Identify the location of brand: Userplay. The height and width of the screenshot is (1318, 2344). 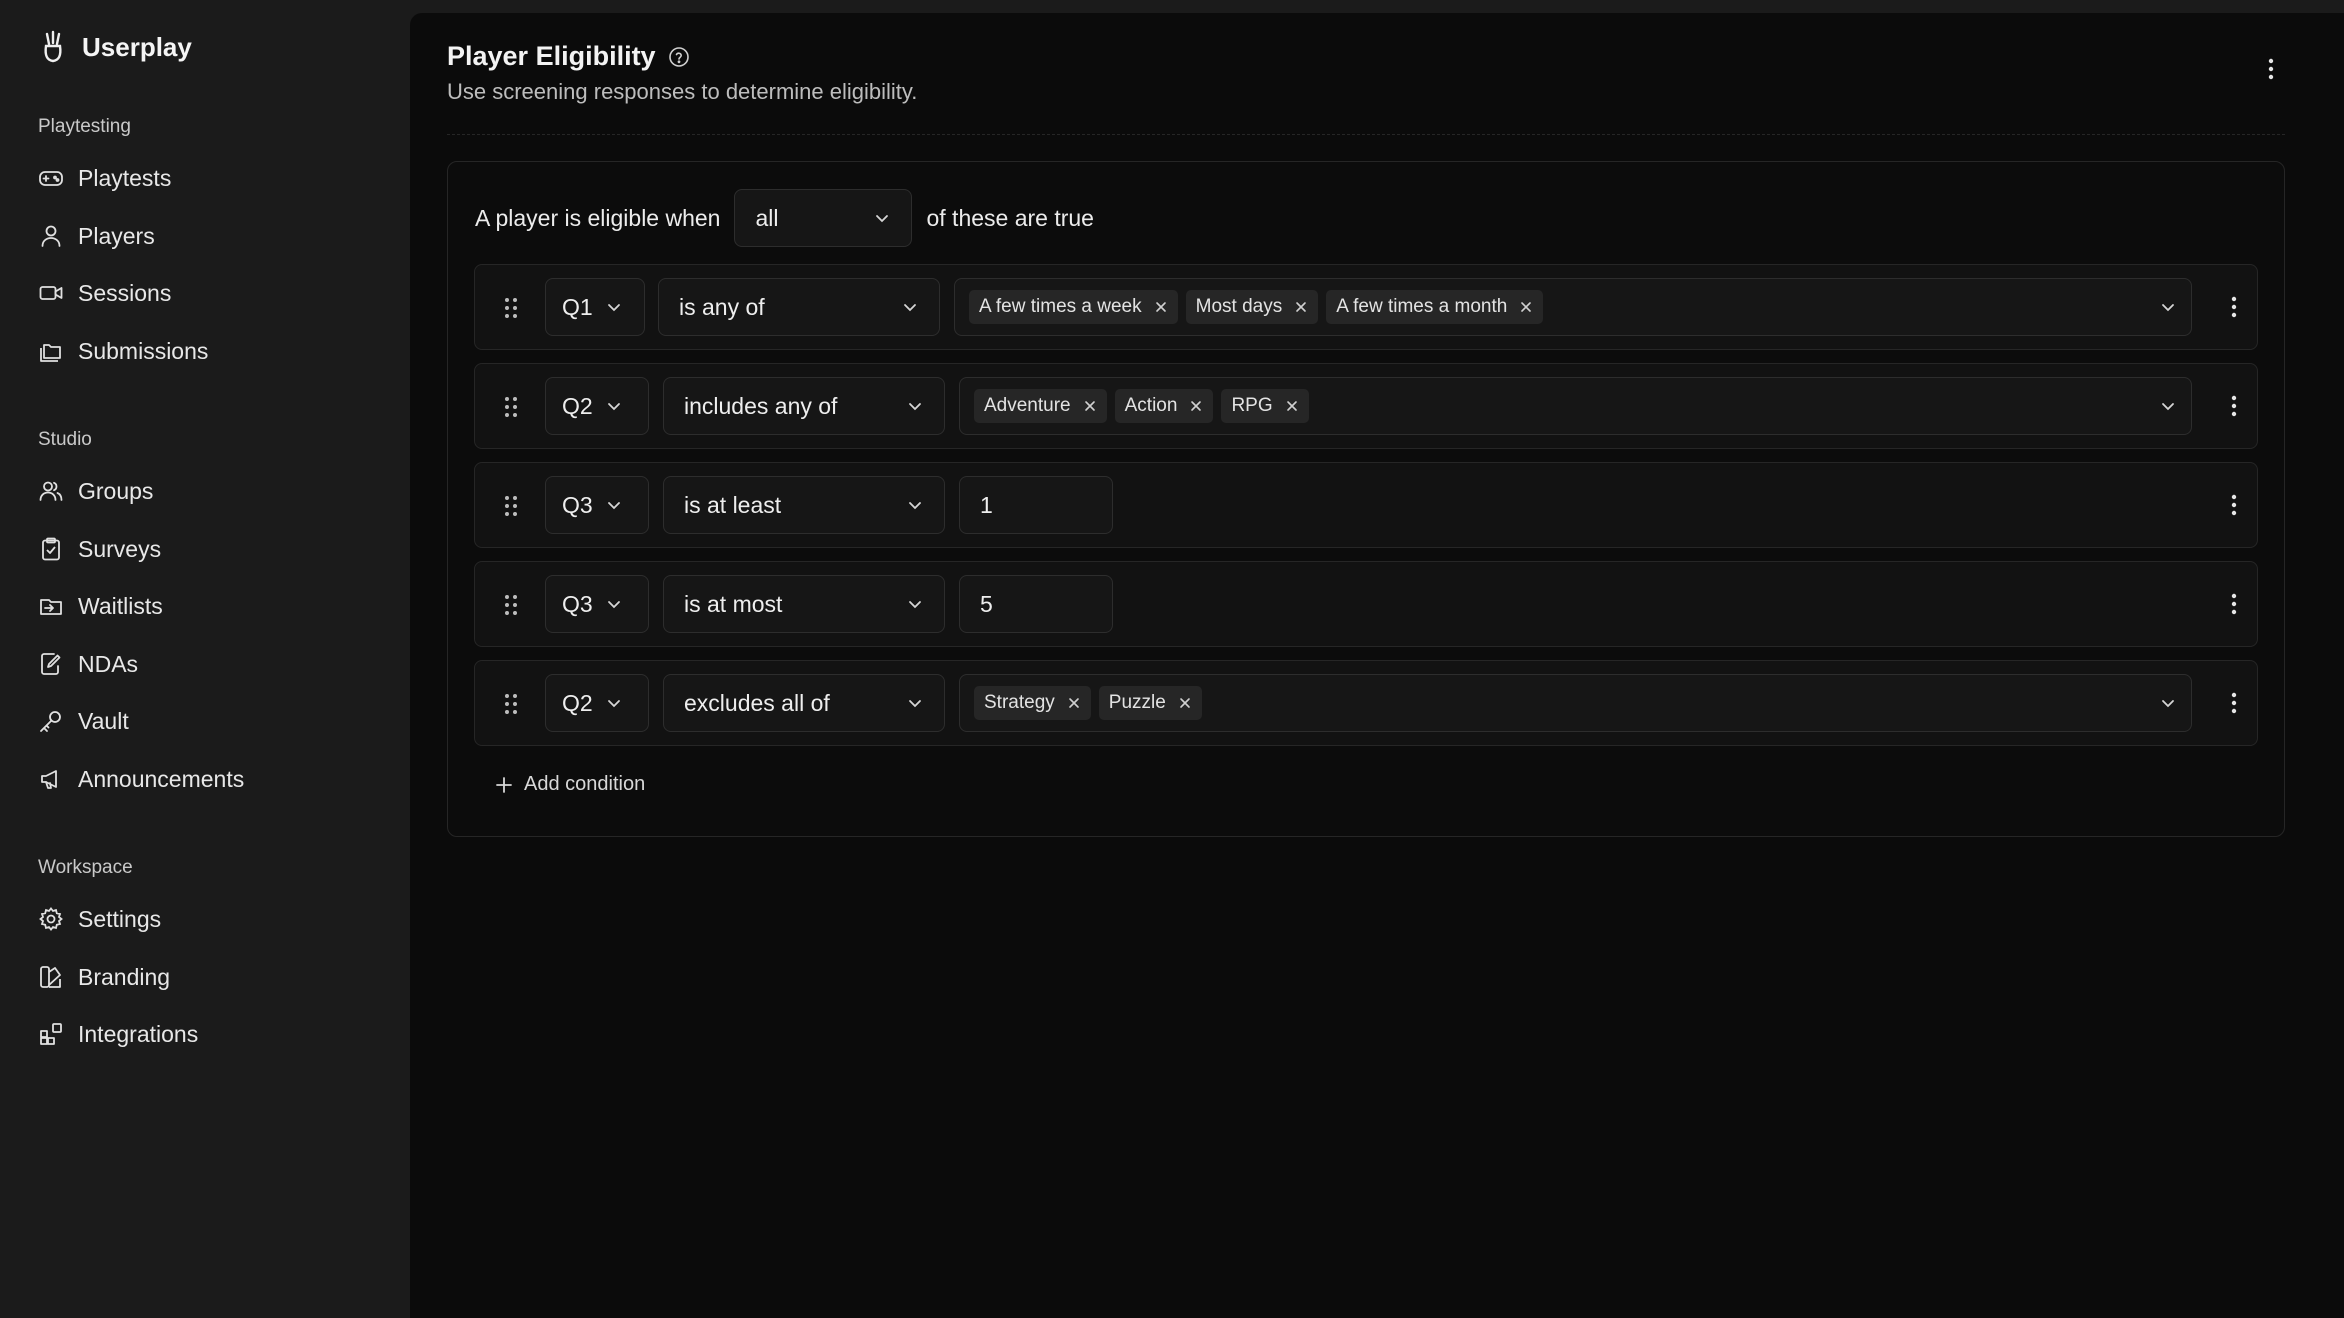
(115, 47).